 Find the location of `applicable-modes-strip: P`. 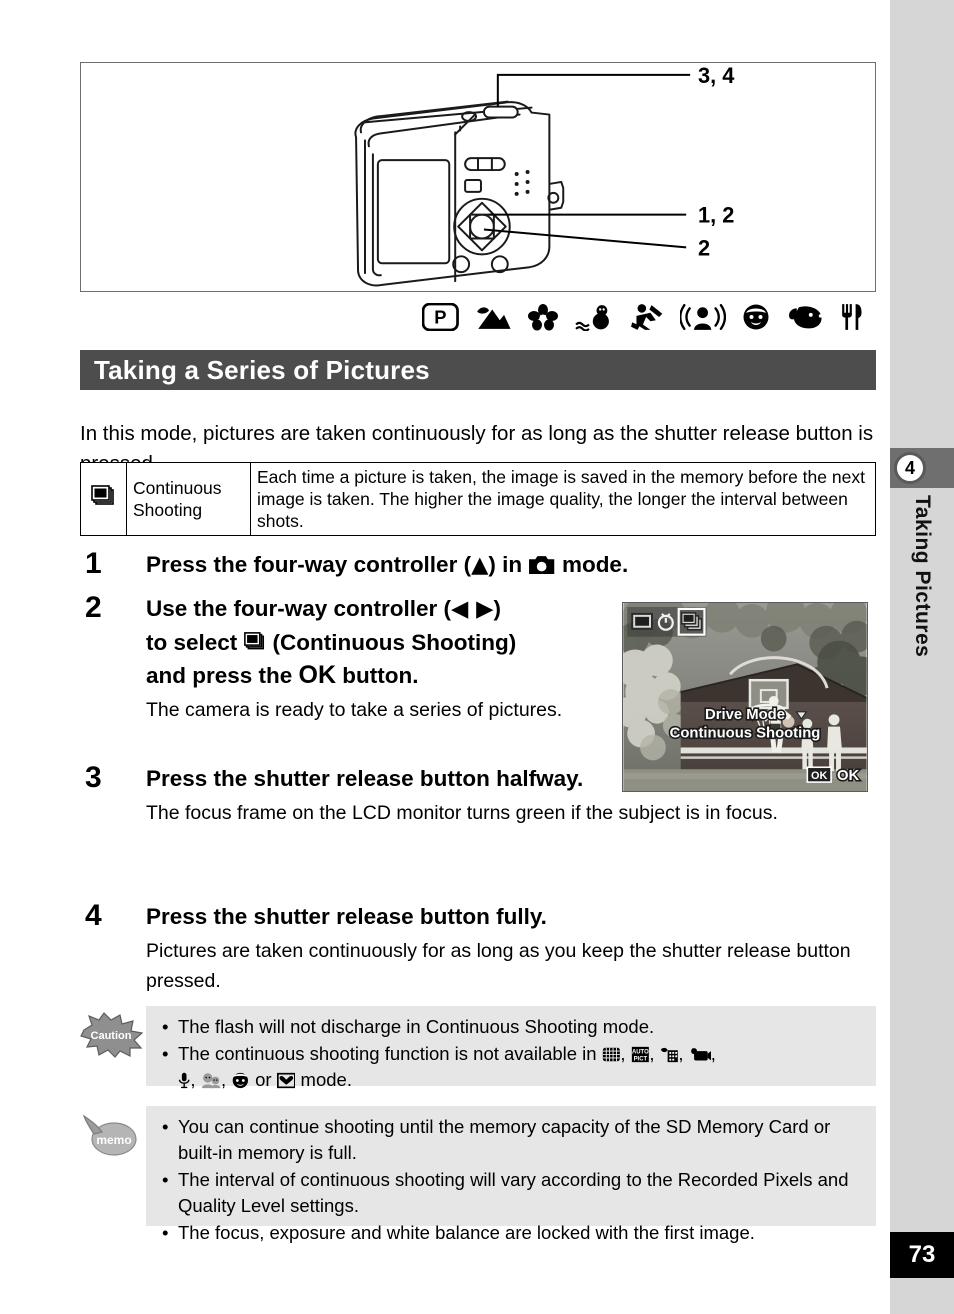

applicable-modes-strip: P is located at coordinates (478, 317).